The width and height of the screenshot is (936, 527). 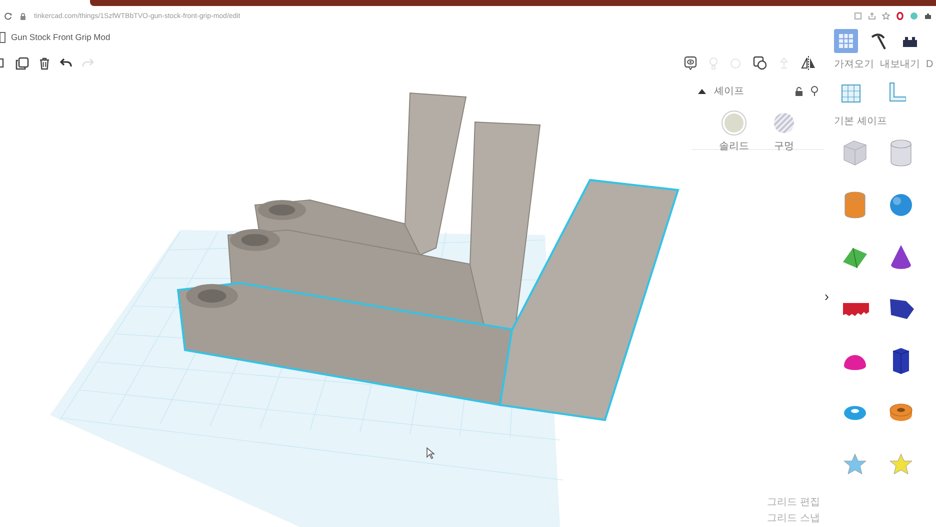 What do you see at coordinates (851, 93) in the screenshot?
I see `workplane-icon` at bounding box center [851, 93].